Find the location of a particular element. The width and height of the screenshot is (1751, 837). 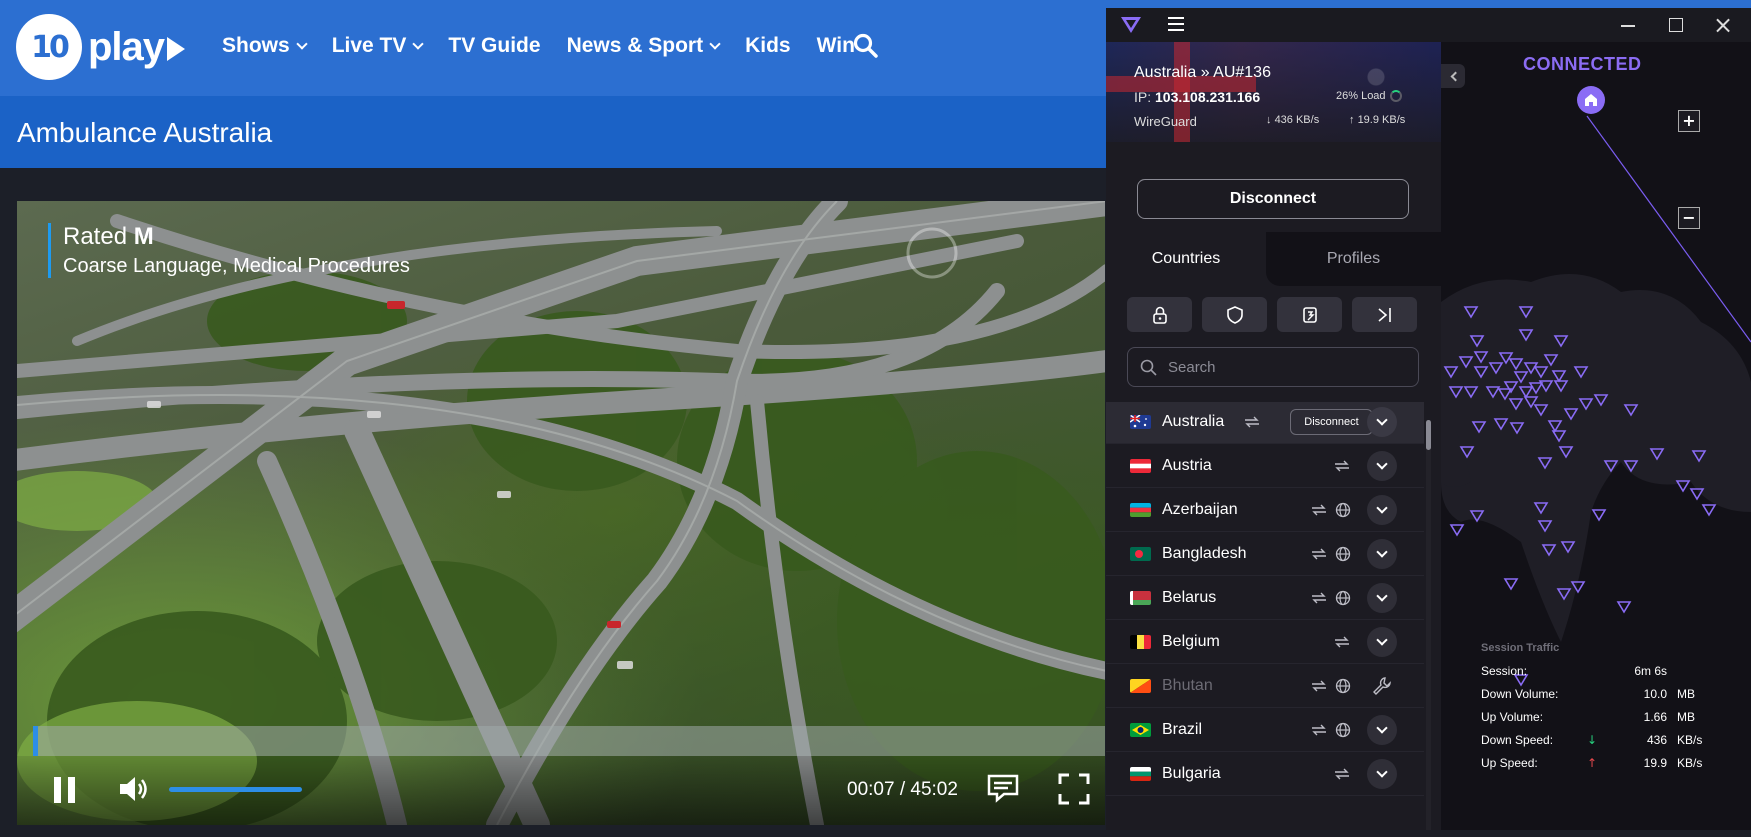

seek-bar is located at coordinates (569, 741).